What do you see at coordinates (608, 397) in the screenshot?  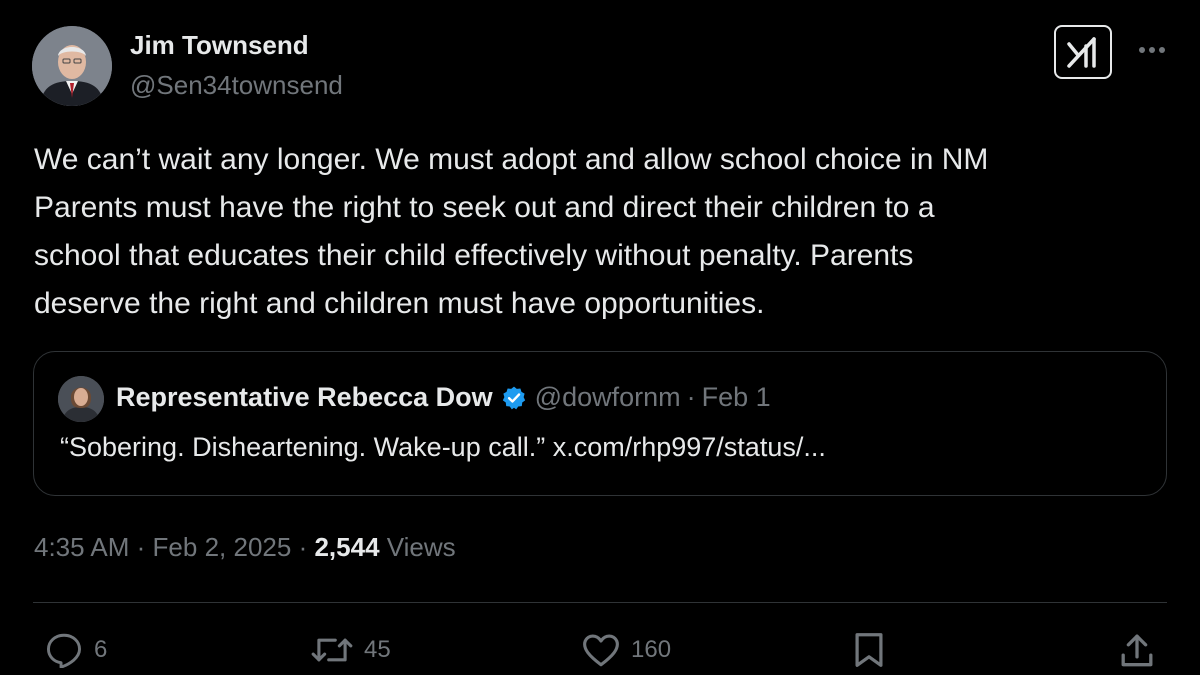 I see `quoted-author-handle: @dowfornm` at bounding box center [608, 397].